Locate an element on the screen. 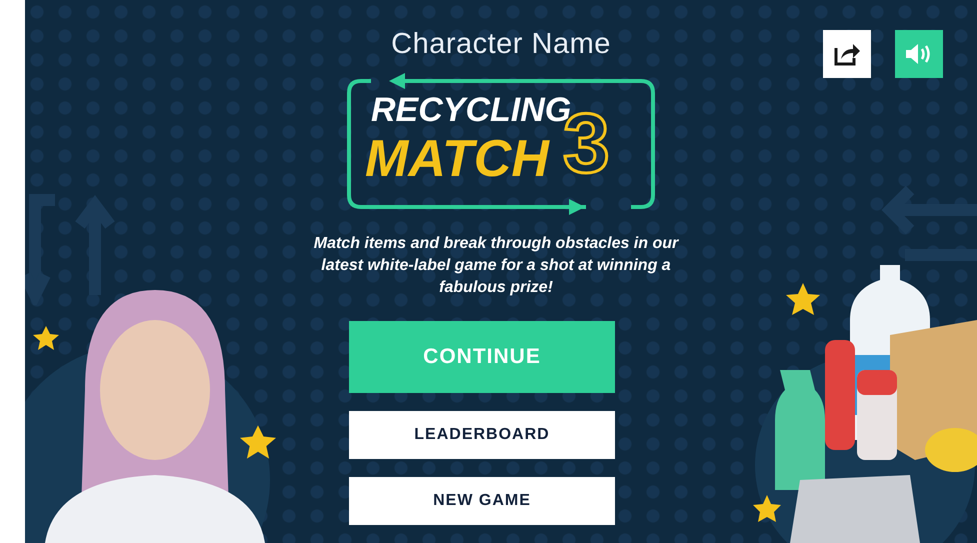 The width and height of the screenshot is (977, 543). tagline-text: Match items and break through obstacles in our latest white-label game for a shot at winning a fabulous prize! is located at coordinates (496, 266).